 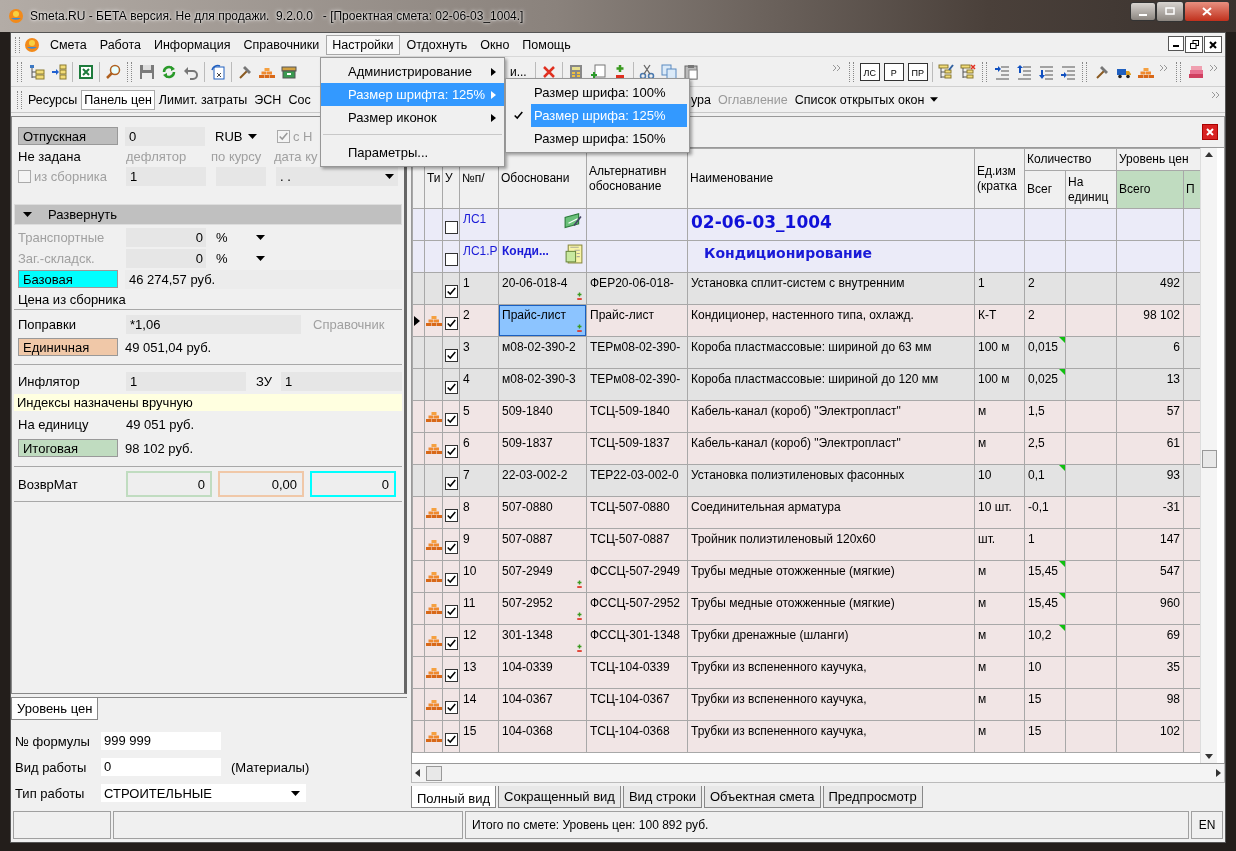 I want to click on input-field: 0, so click(x=161, y=767).